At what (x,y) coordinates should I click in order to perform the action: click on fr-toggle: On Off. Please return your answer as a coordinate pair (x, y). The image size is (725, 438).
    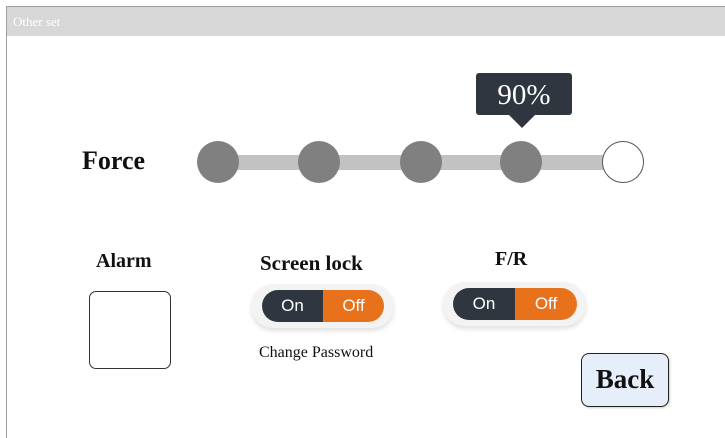
    Looking at the image, I should click on (515, 304).